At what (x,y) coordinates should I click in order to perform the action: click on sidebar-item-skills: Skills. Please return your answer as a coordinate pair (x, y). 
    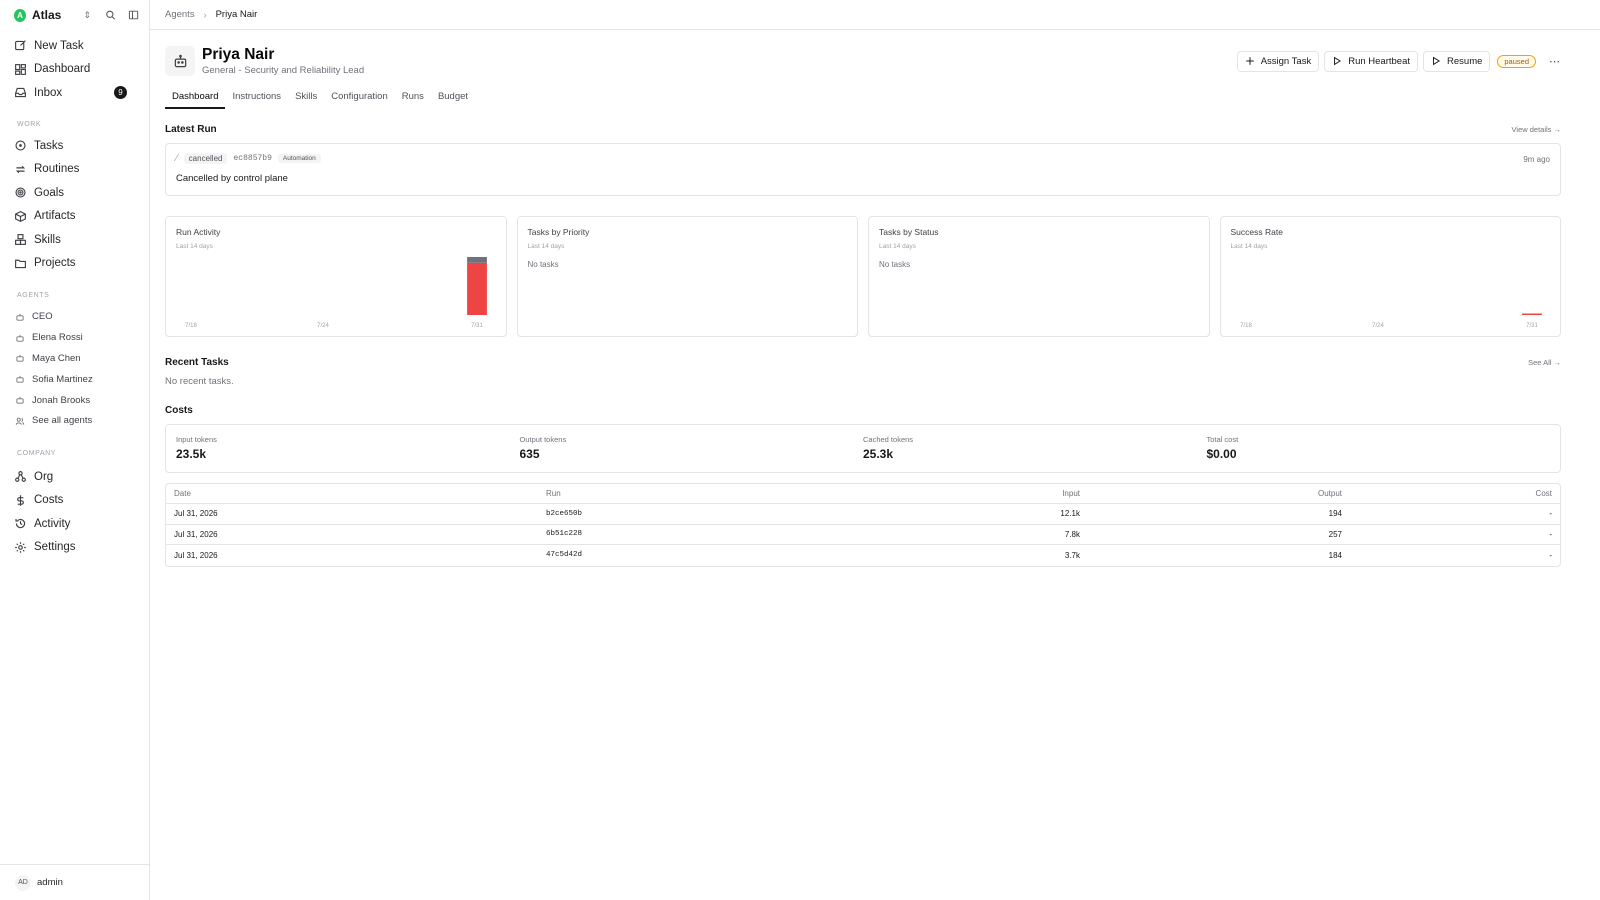
    Looking at the image, I should click on (74, 239).